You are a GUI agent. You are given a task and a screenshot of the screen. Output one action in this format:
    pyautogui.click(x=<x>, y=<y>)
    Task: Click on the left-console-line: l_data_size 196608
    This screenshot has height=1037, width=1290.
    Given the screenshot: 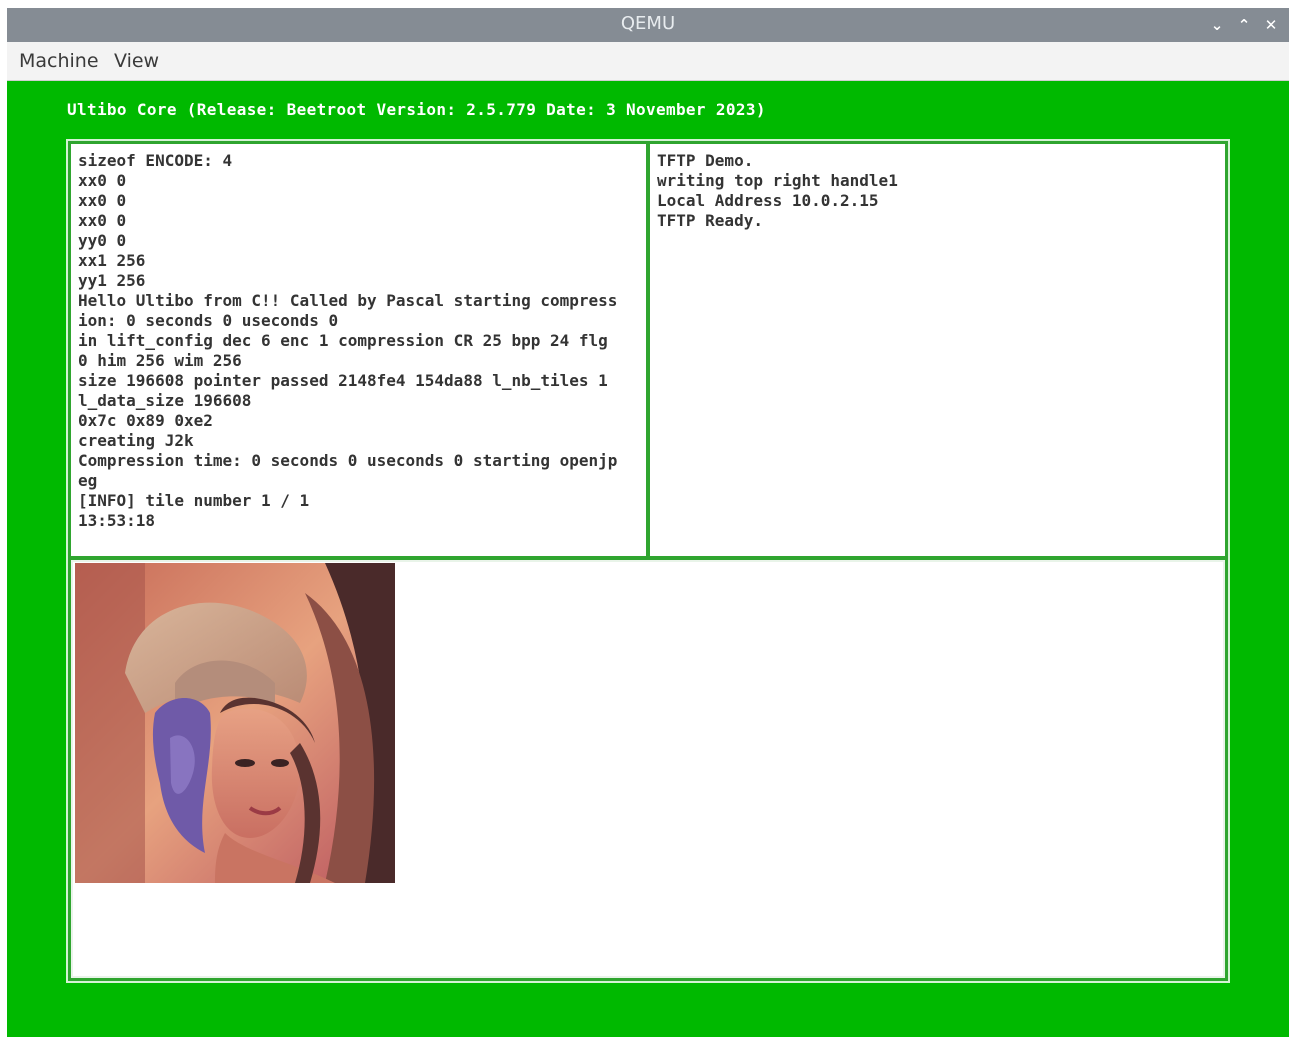 What is the action you would take?
    pyautogui.click(x=165, y=400)
    